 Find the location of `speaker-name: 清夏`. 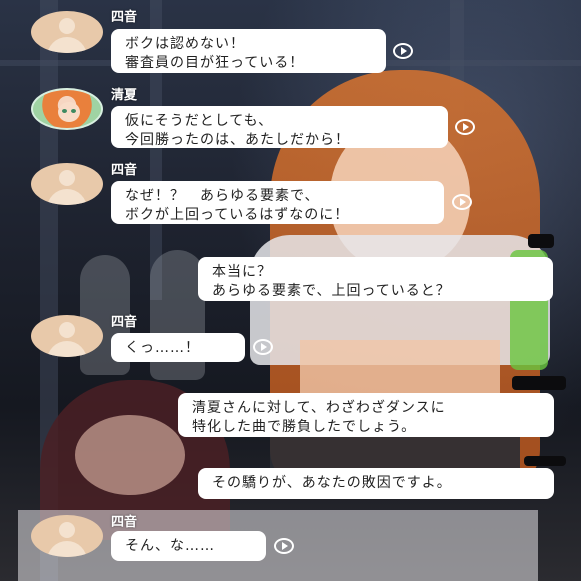

speaker-name: 清夏 is located at coordinates (124, 95).